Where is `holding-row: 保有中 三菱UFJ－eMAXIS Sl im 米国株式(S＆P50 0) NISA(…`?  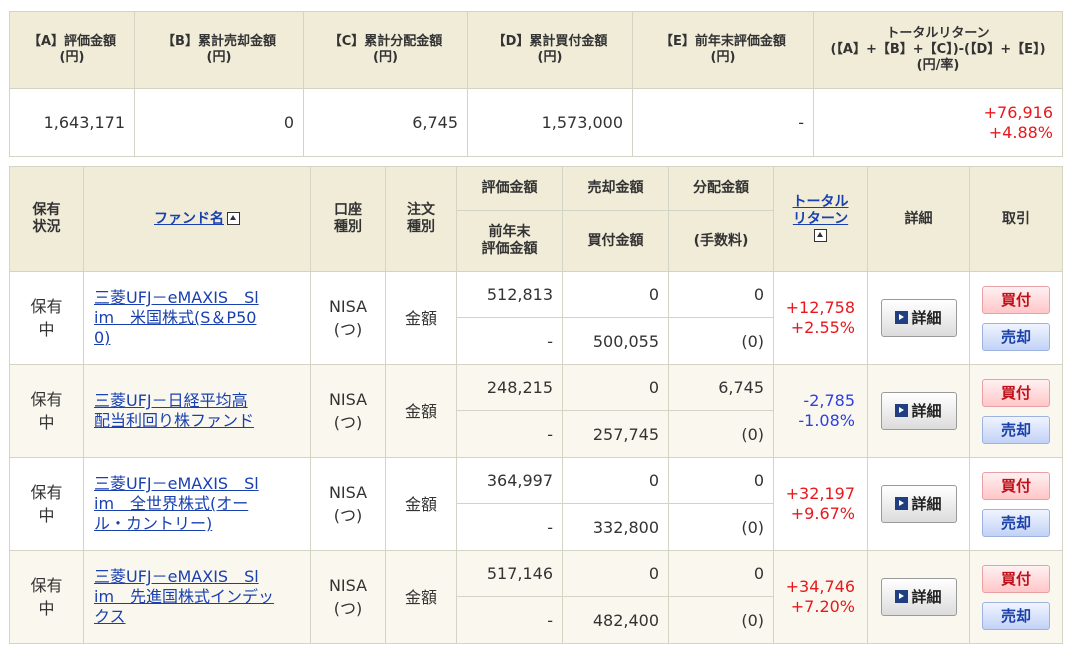
holding-row: 保有中 三菱UFJ－eMAXIS Sl im 米国株式(S＆P50 0) NISA(… is located at coordinates (536, 318).